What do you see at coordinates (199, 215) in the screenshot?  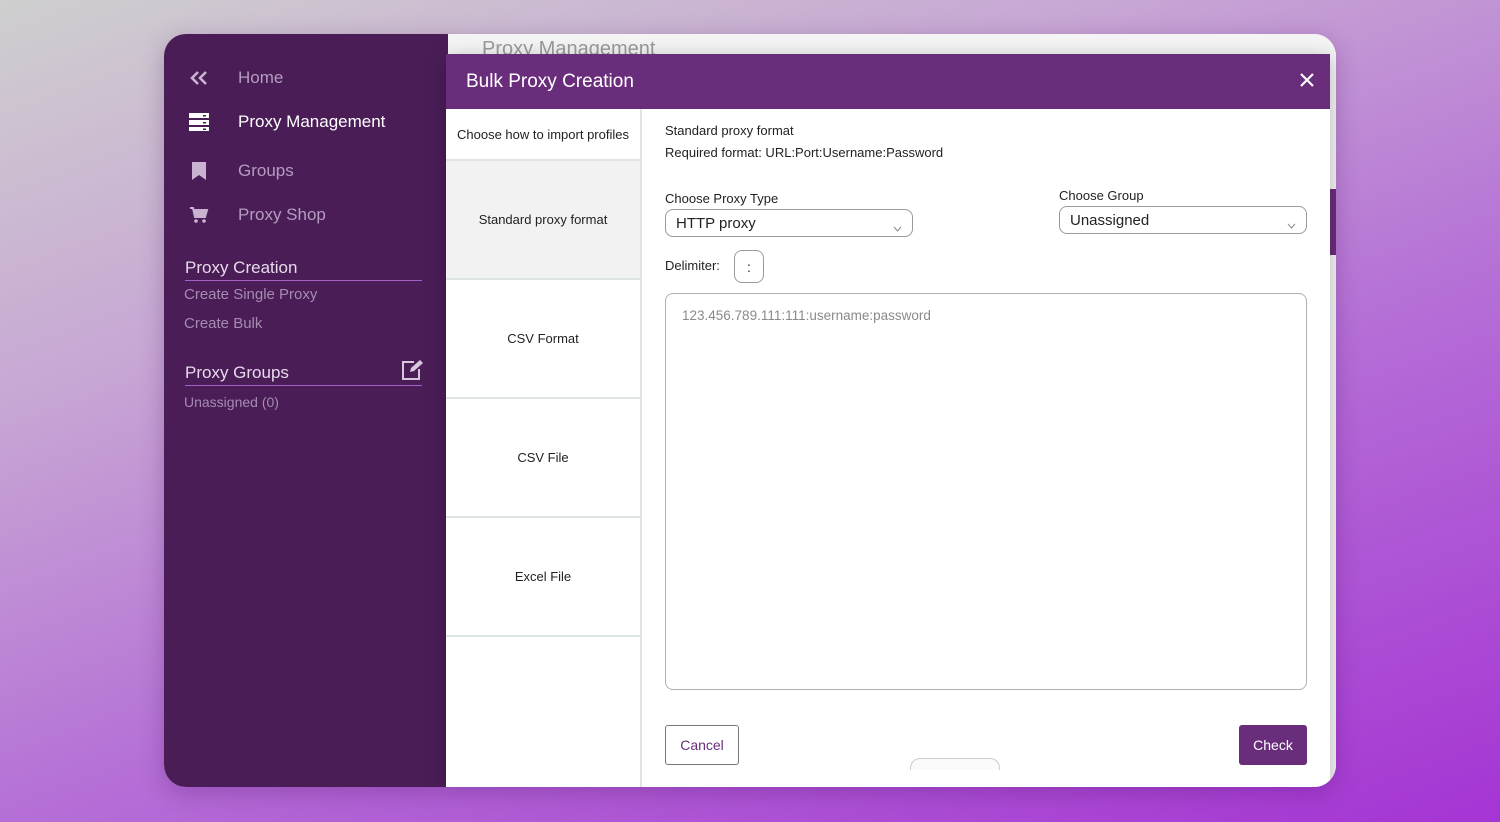 I see `cart-icon` at bounding box center [199, 215].